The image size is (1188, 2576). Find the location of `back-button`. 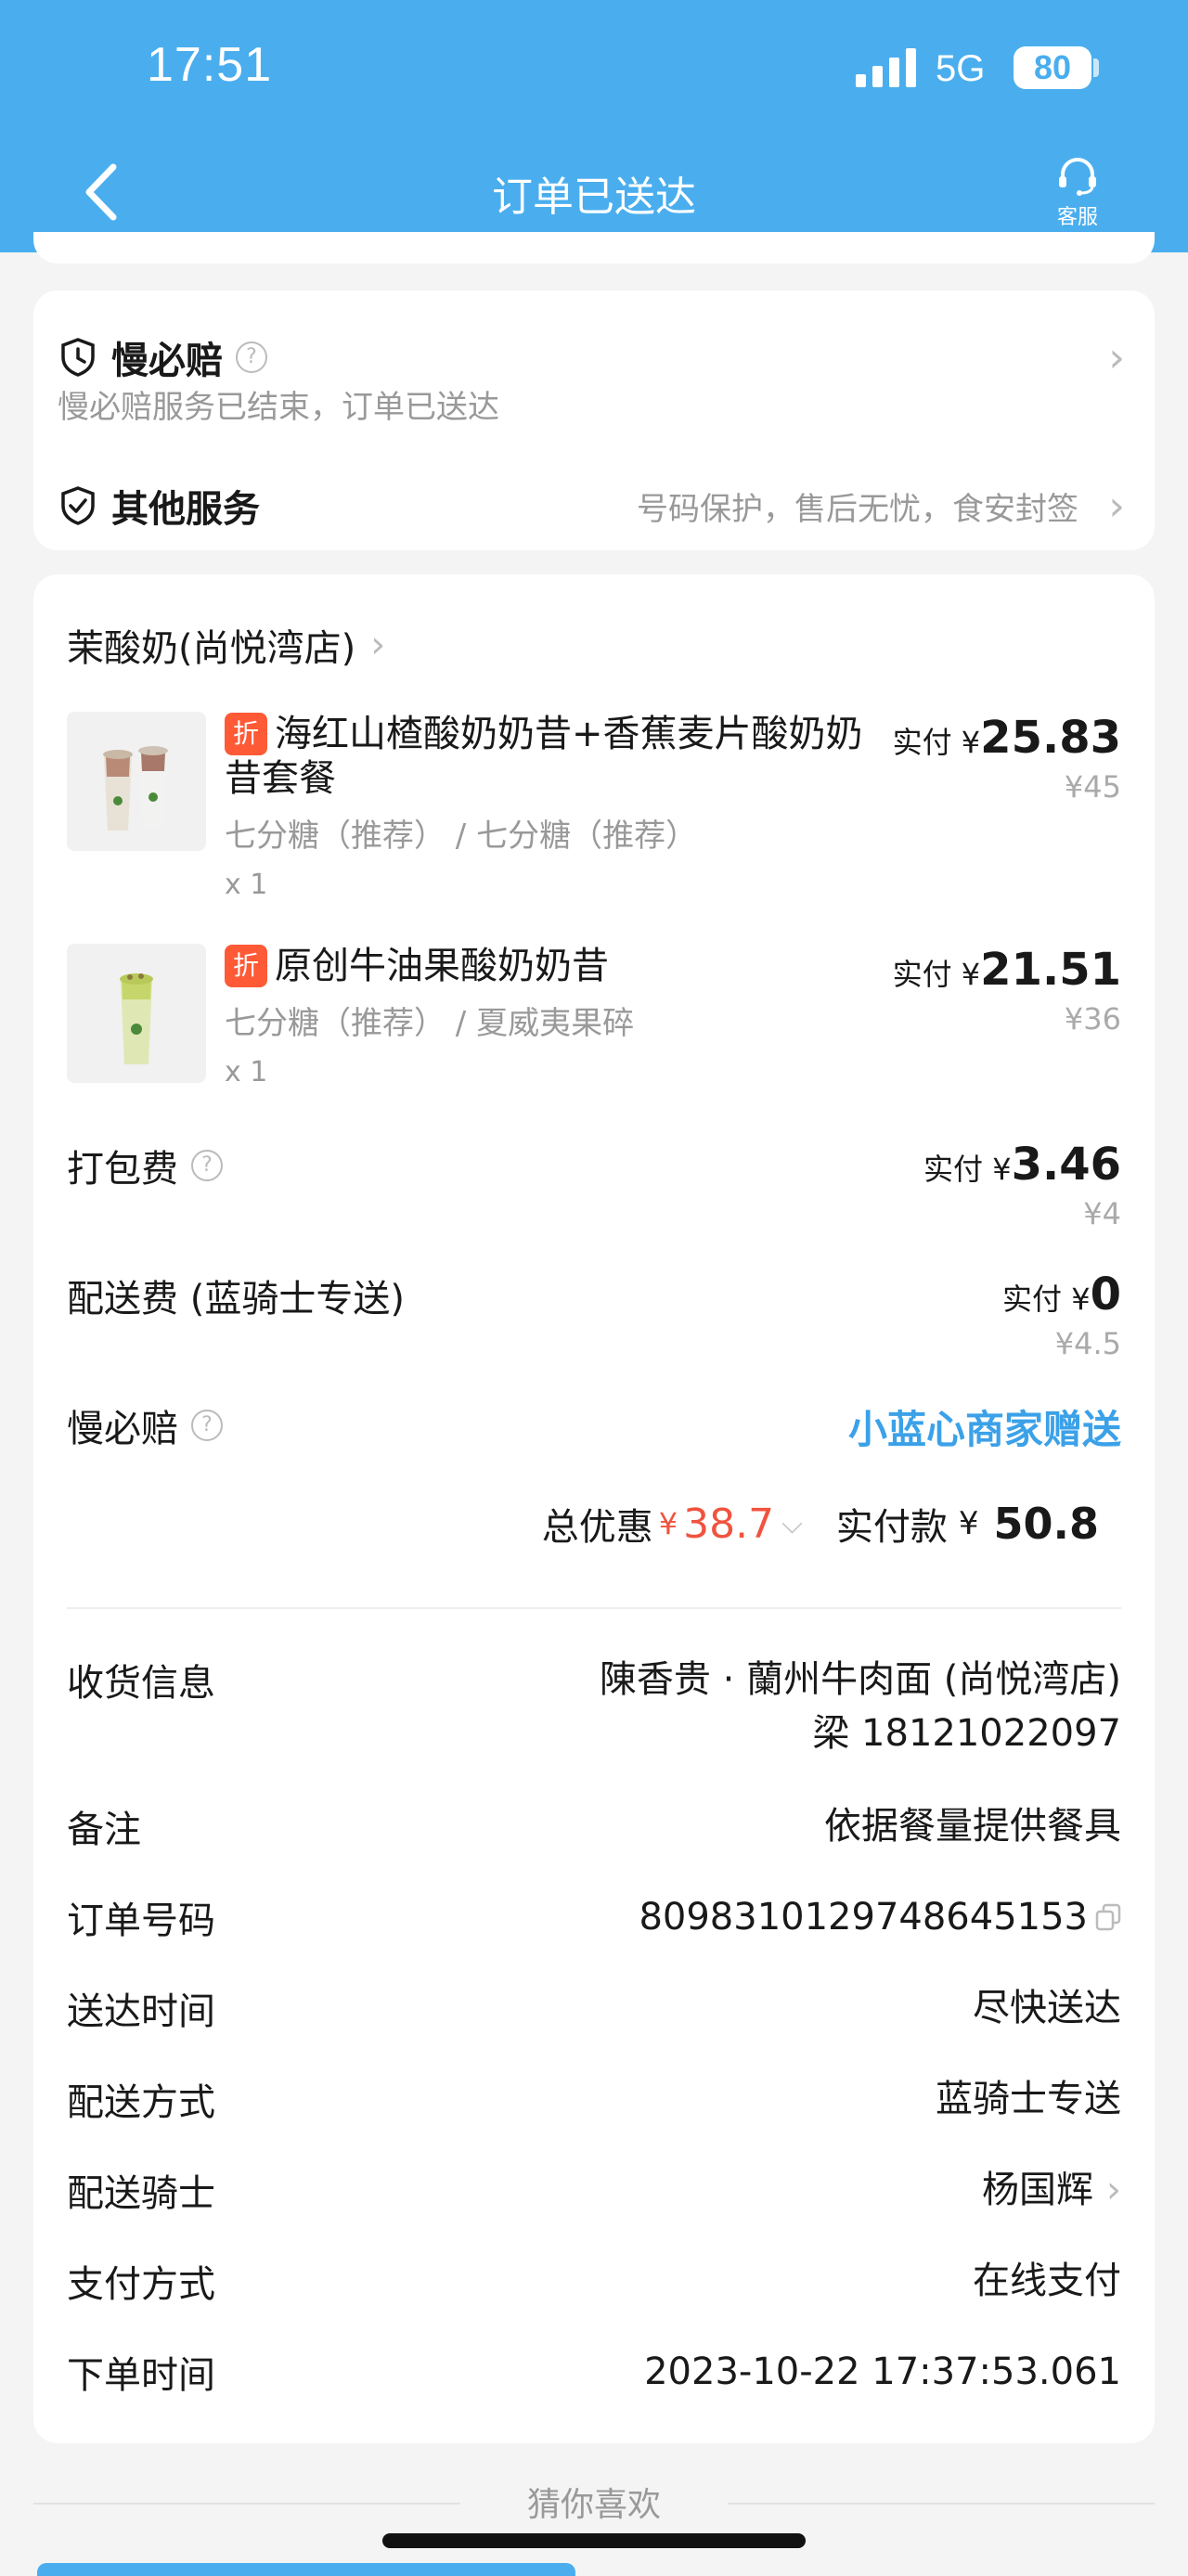

back-button is located at coordinates (102, 192).